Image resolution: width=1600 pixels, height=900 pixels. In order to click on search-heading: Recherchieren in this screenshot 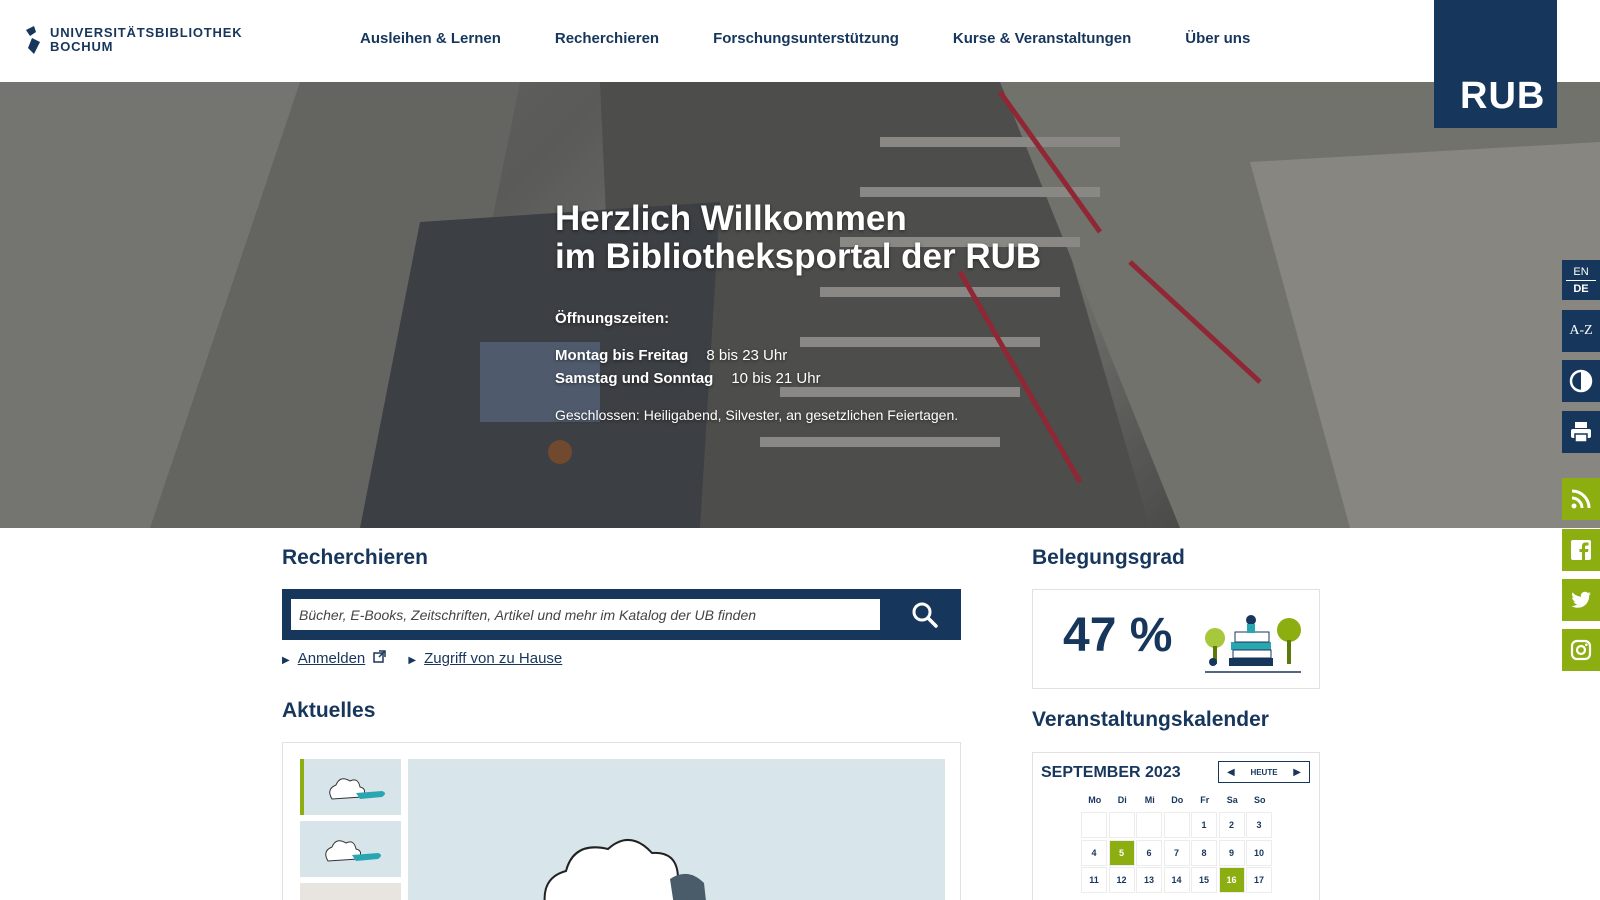, I will do `click(355, 557)`.